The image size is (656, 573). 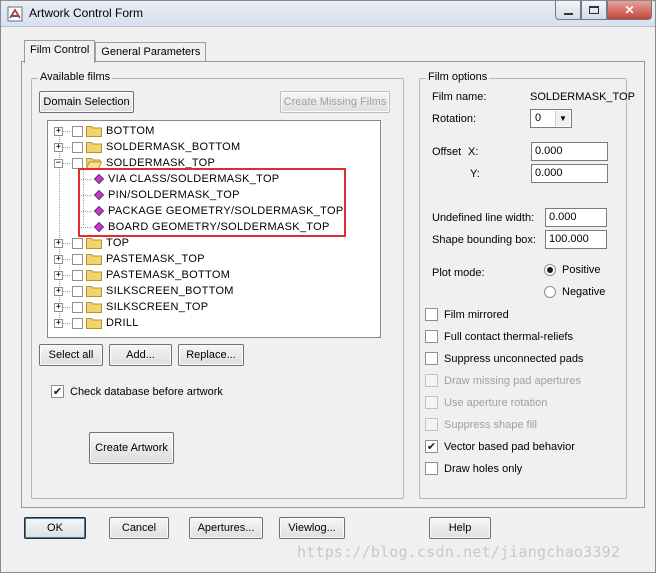 I want to click on check-database-option: ✔ Check database before artwork, so click(x=137, y=391).